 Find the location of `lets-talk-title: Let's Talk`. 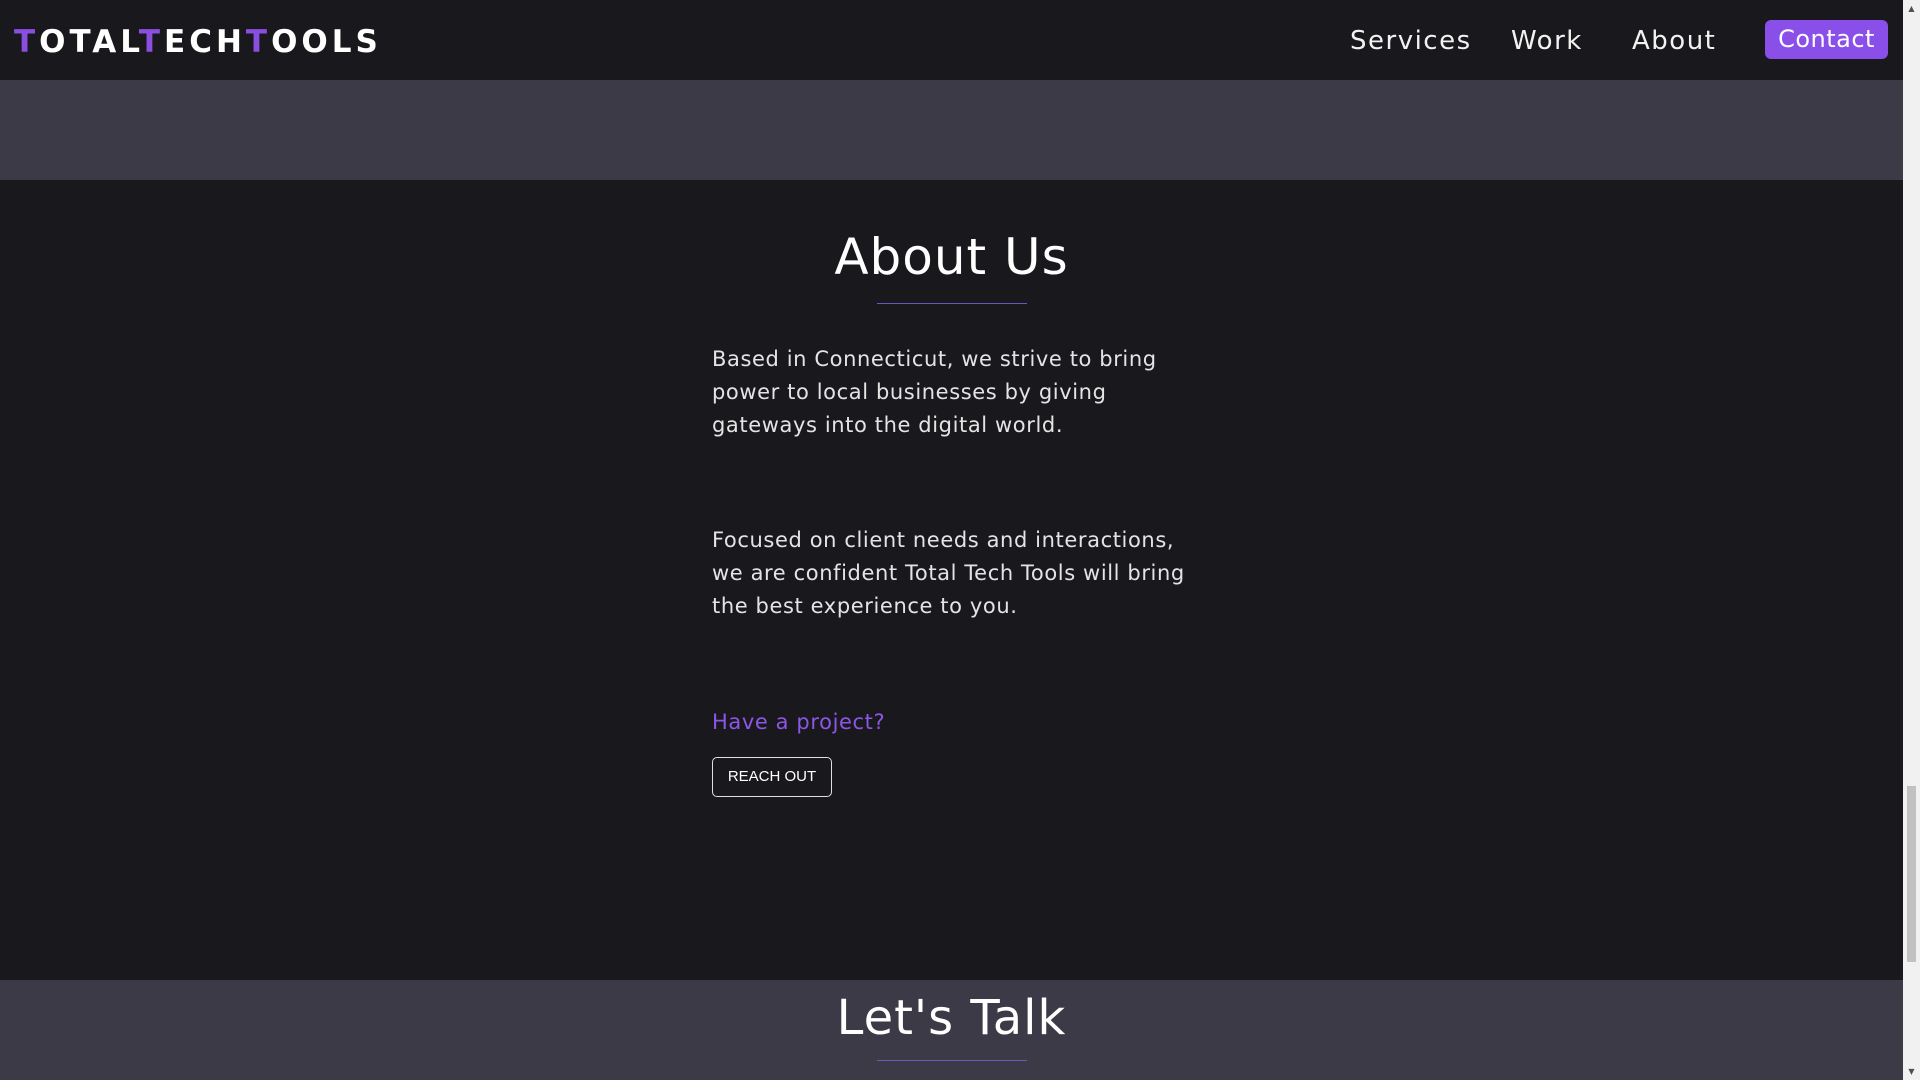

lets-talk-title: Let's Talk is located at coordinates (951, 1018).